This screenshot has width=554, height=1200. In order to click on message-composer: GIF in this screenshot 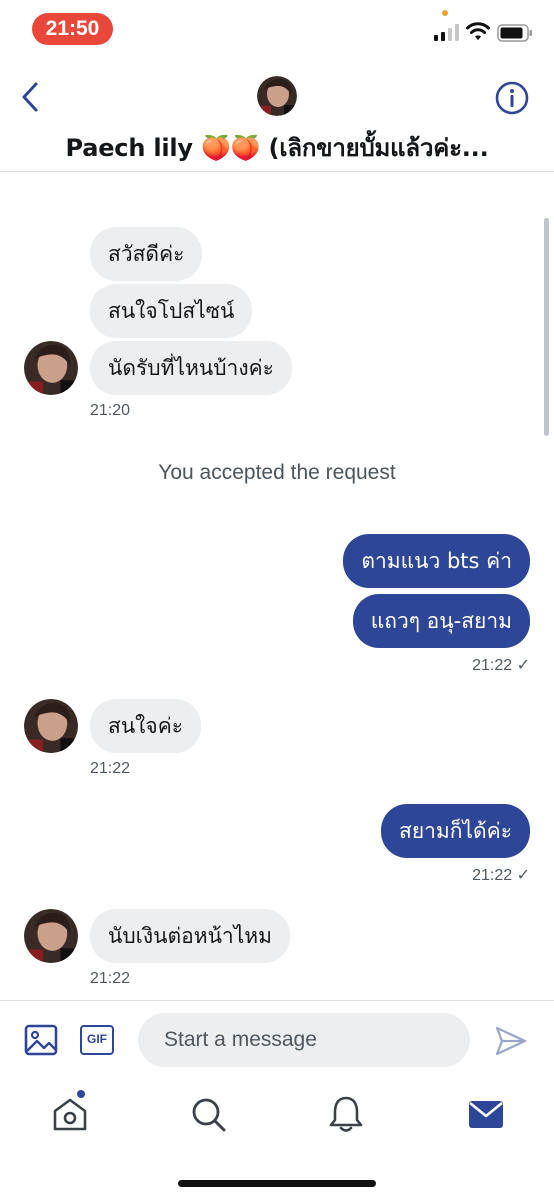, I will do `click(277, 1040)`.